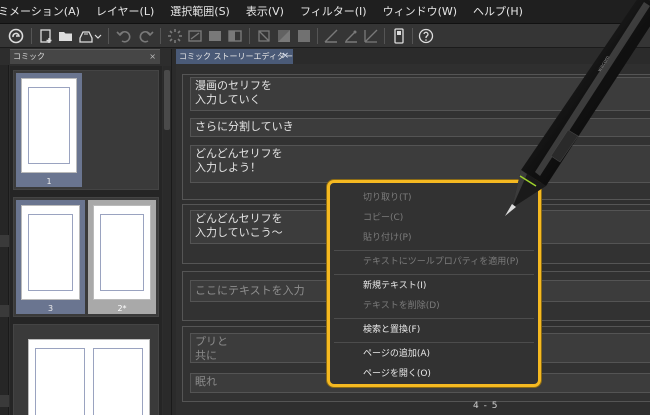 The image size is (650, 415). I want to click on open-folder-icon, so click(66, 36).